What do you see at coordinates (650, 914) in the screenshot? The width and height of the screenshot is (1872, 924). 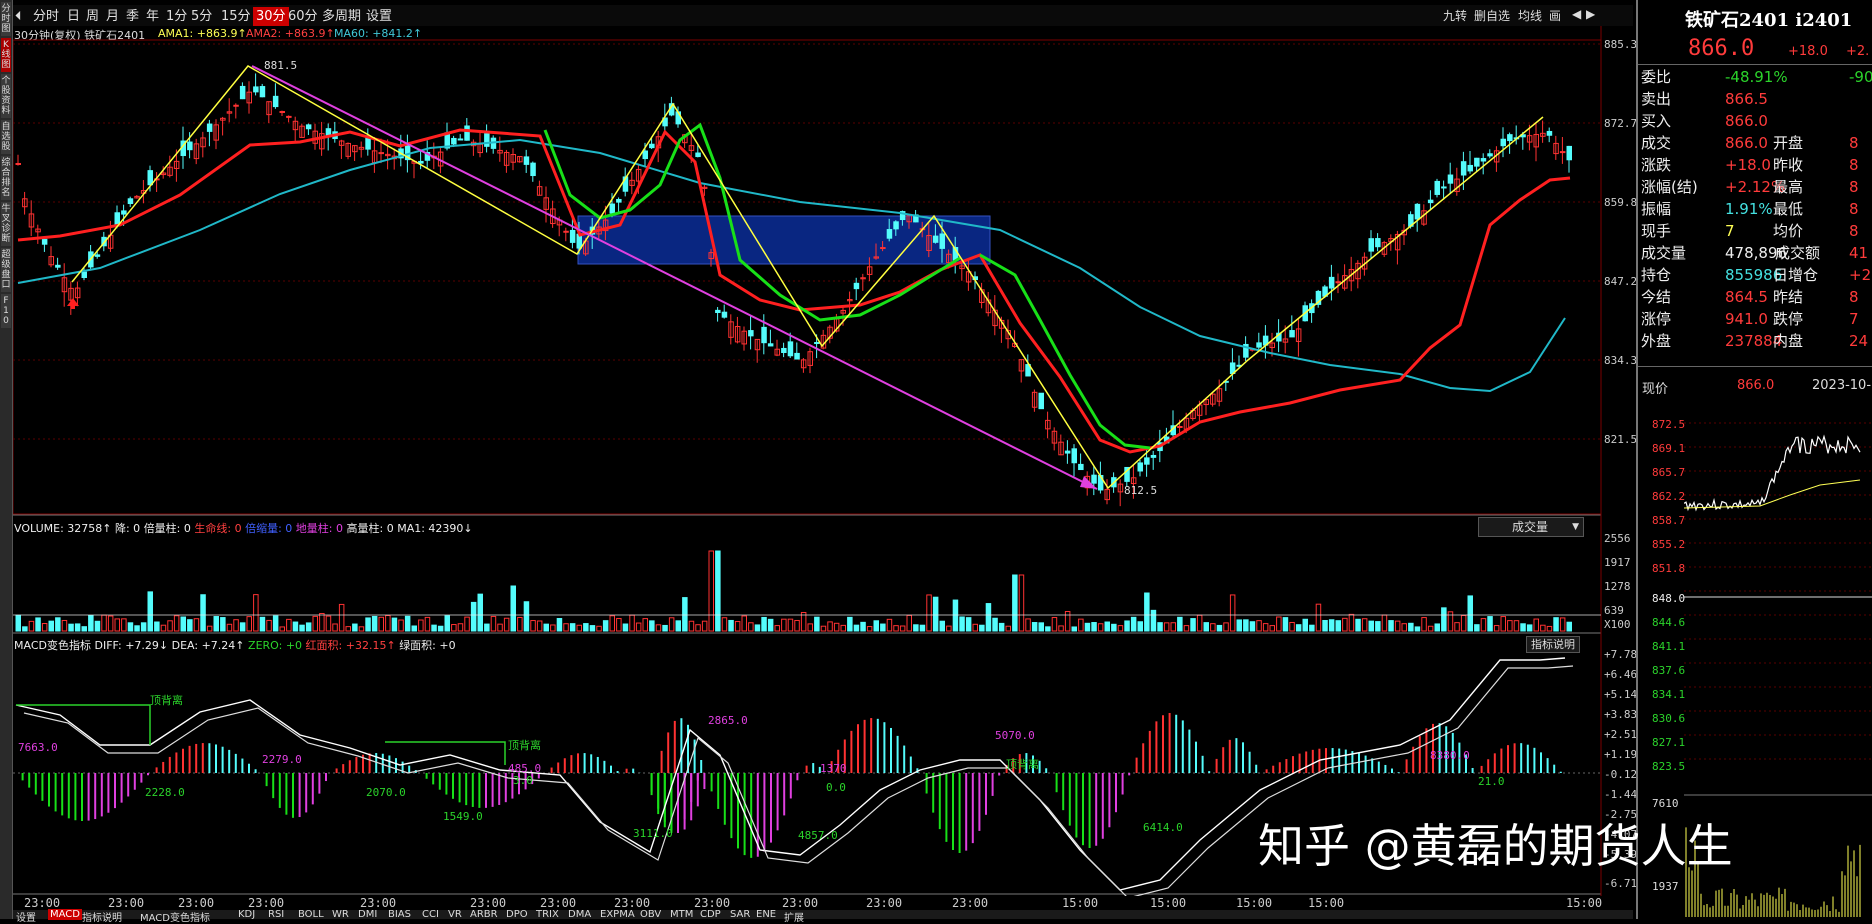 I see `bottom-tab: OBV` at bounding box center [650, 914].